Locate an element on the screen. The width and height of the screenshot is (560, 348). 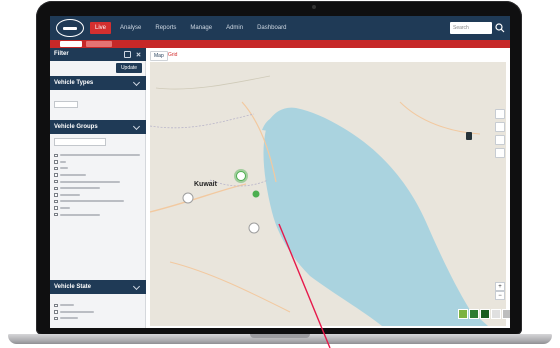
layers-icon is located at coordinates (500, 127).